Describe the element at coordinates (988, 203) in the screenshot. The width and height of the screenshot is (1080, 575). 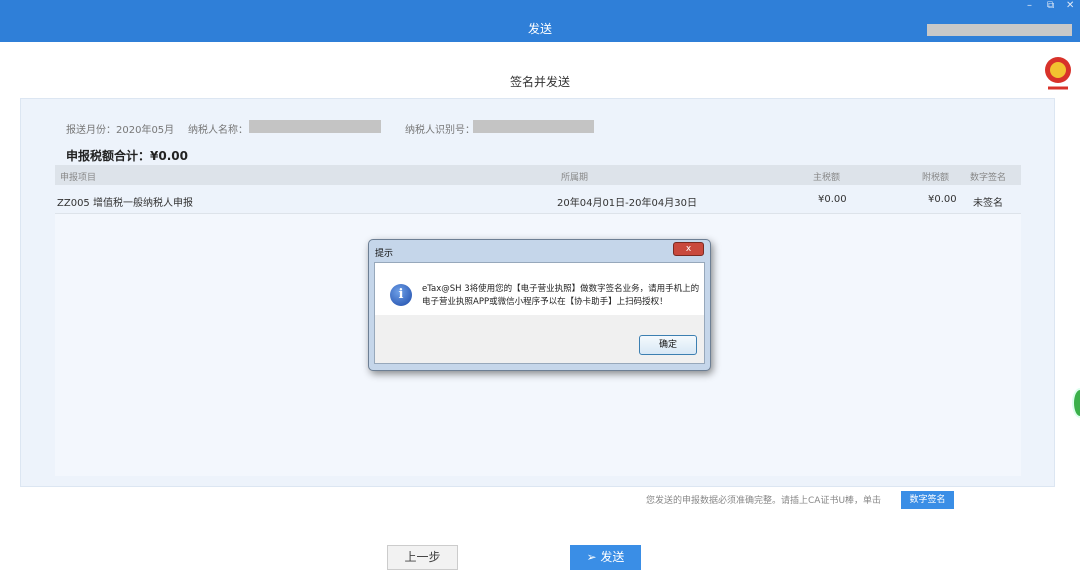
I see `cell-signature: 未签名` at that location.